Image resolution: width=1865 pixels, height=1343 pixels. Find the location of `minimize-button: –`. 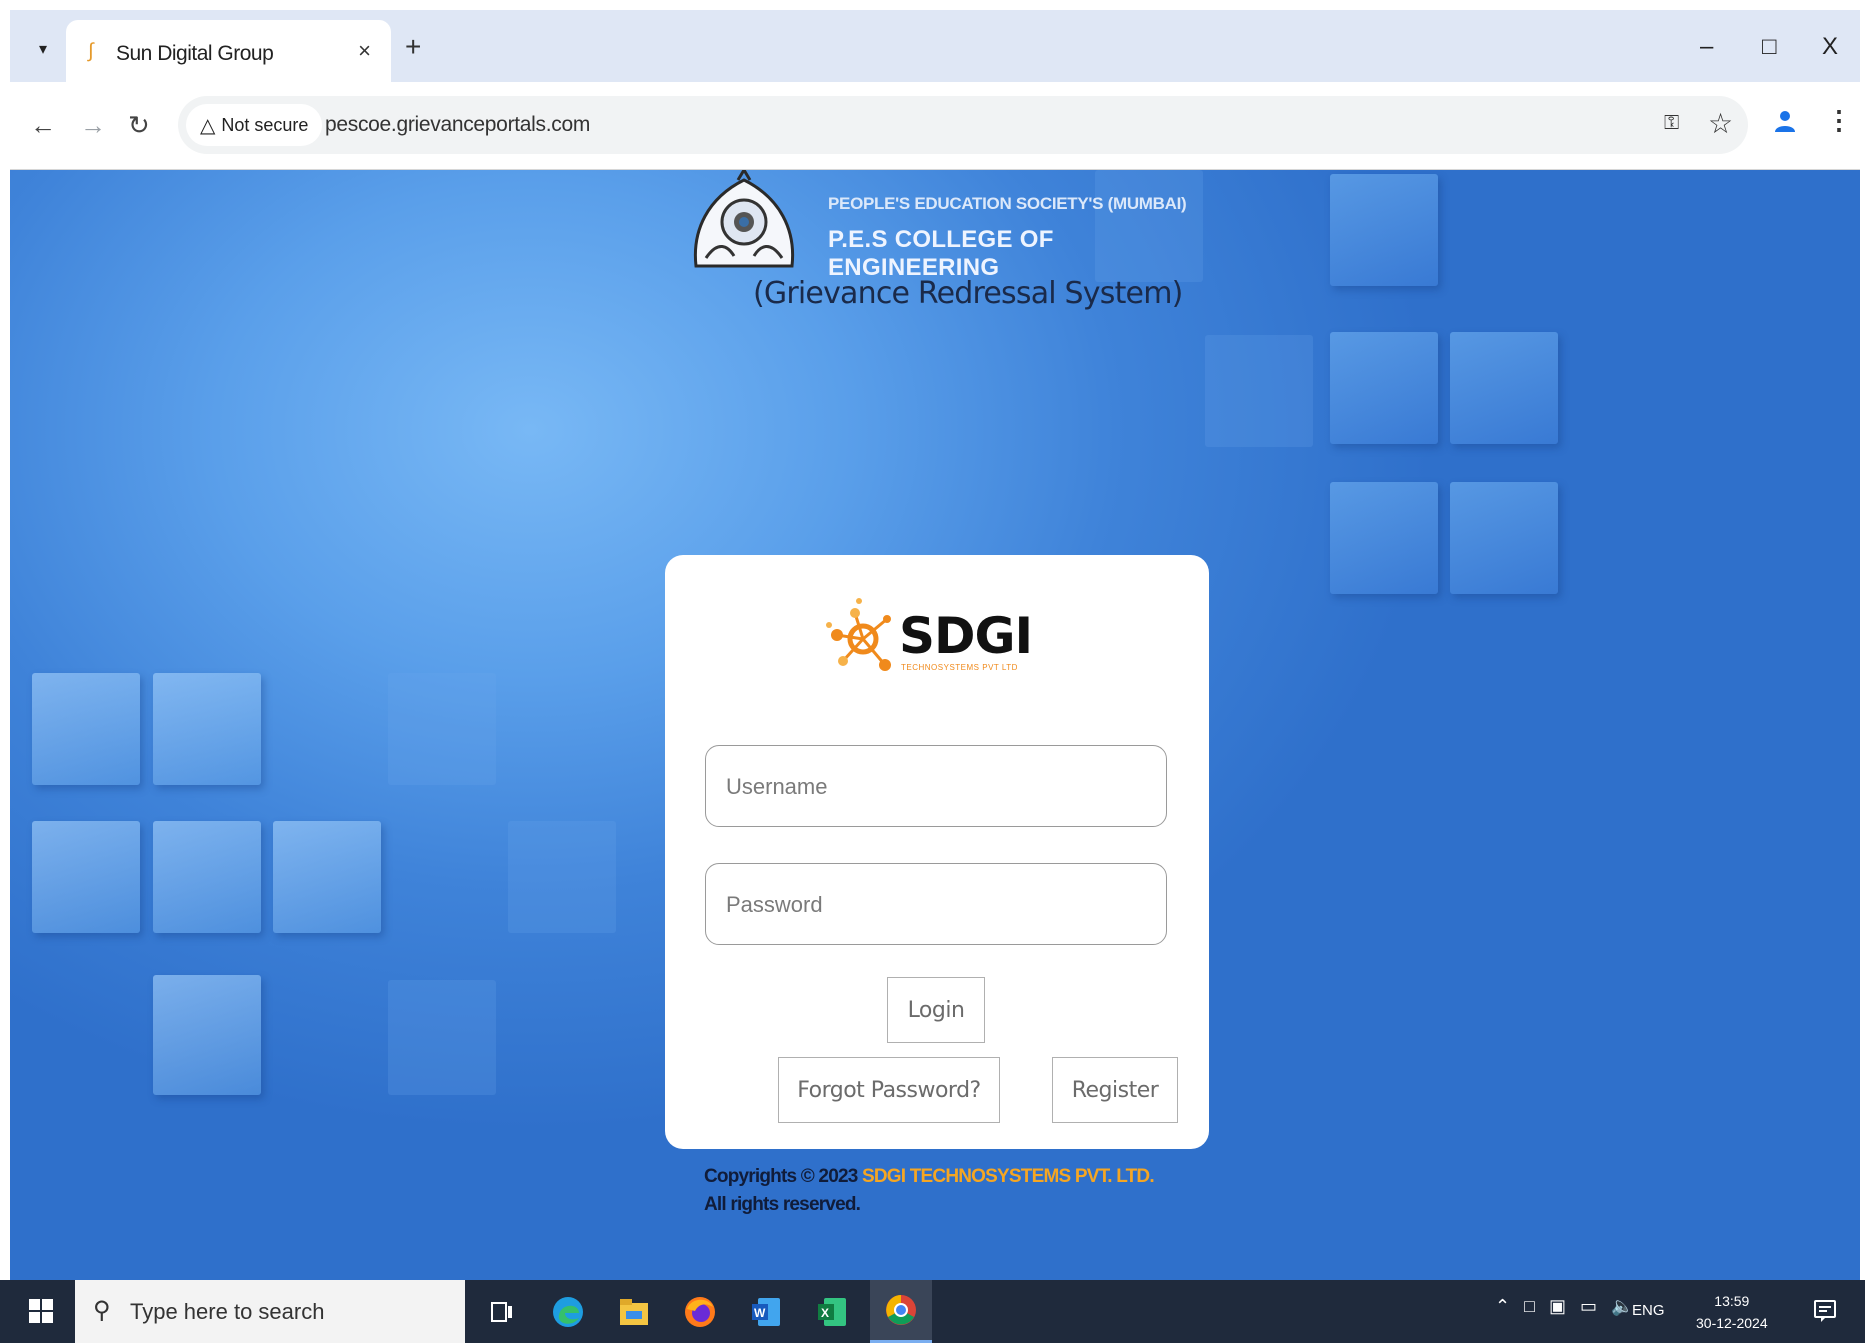

minimize-button: – is located at coordinates (1706, 47).